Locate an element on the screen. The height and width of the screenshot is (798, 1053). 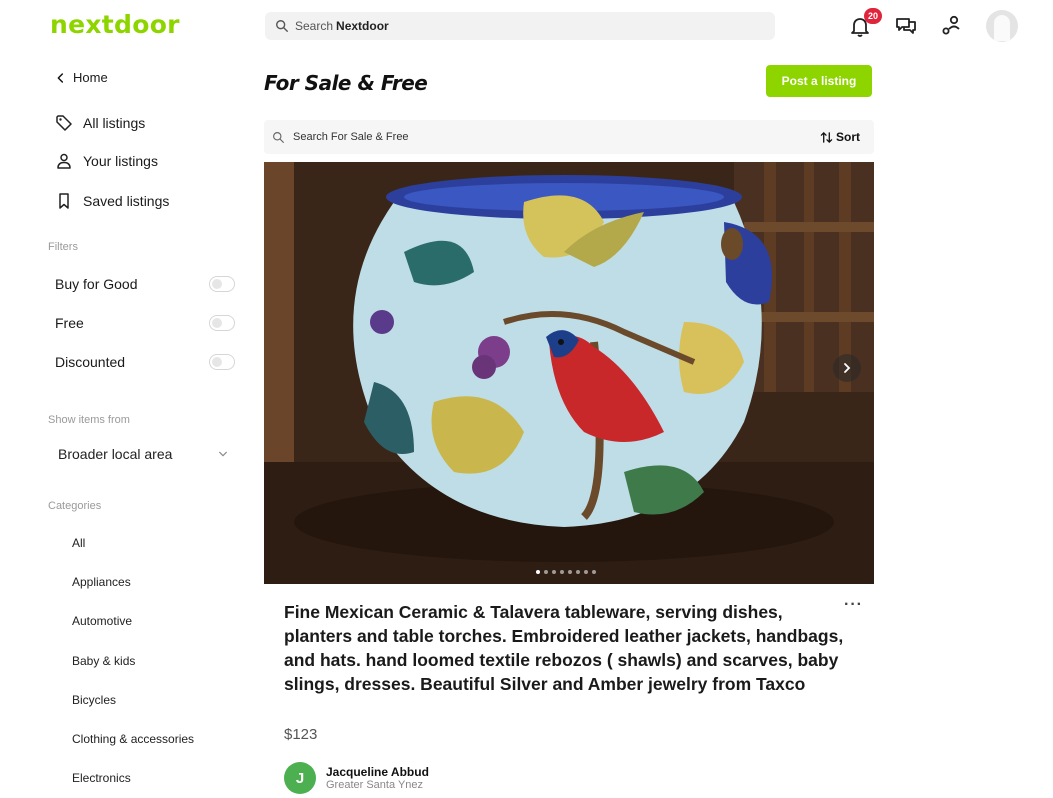
category-bicycles: Bicycles is located at coordinates (94, 700).